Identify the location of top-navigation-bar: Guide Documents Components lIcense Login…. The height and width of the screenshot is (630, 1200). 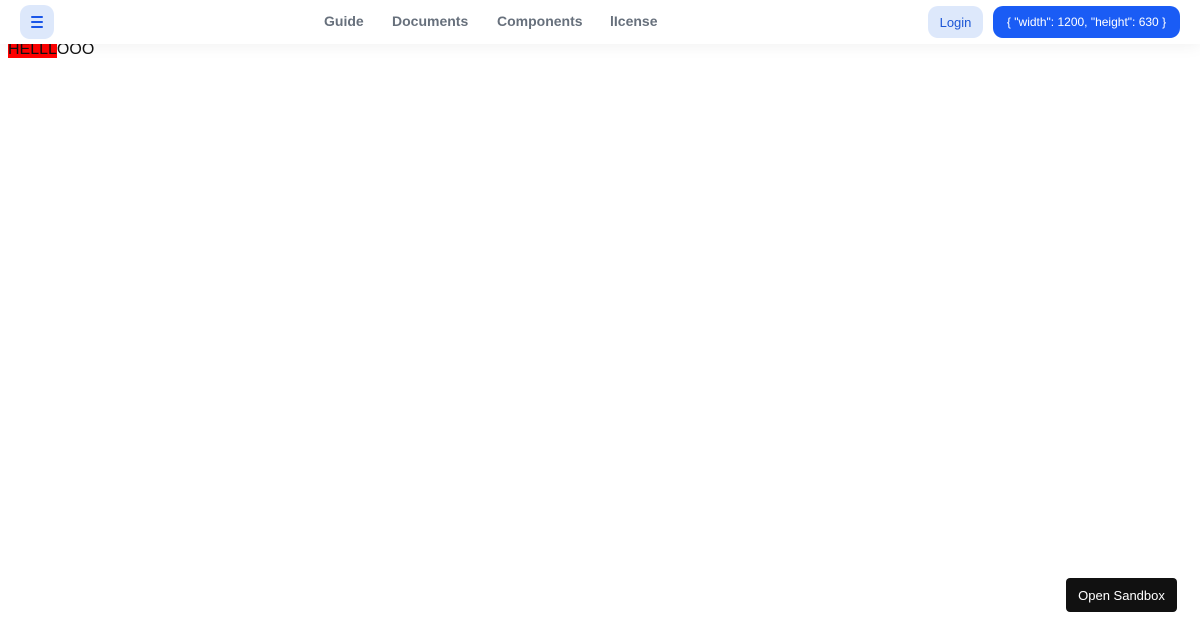
(600, 22).